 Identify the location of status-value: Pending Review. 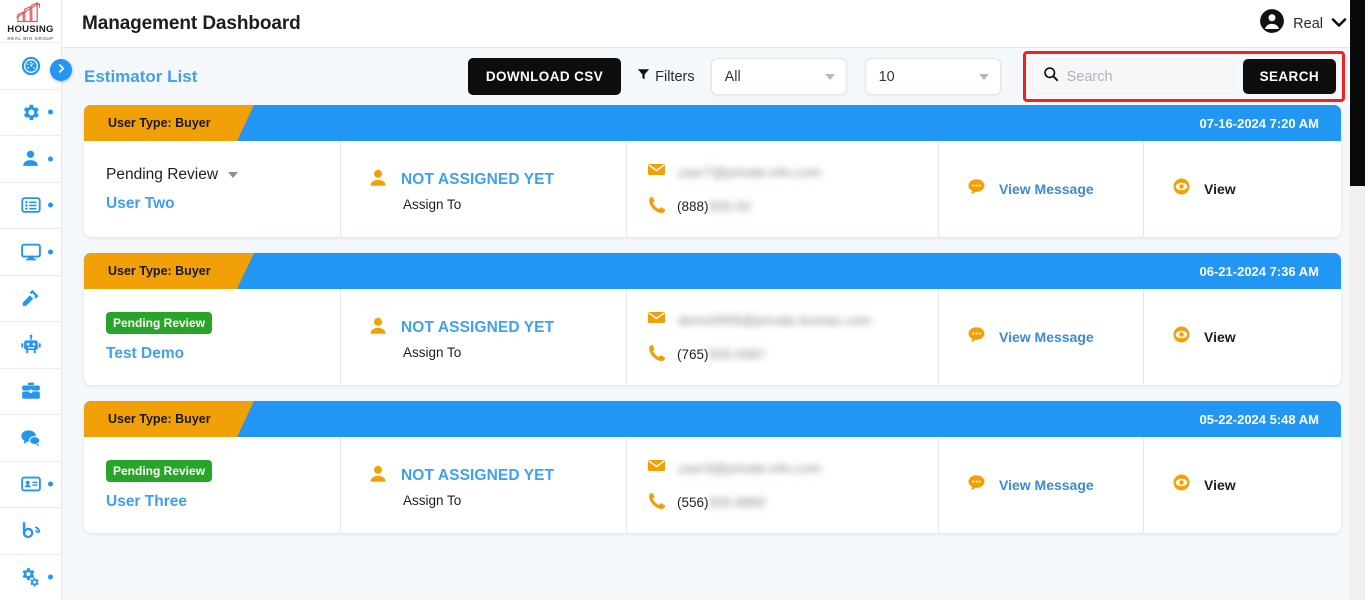
(162, 174).